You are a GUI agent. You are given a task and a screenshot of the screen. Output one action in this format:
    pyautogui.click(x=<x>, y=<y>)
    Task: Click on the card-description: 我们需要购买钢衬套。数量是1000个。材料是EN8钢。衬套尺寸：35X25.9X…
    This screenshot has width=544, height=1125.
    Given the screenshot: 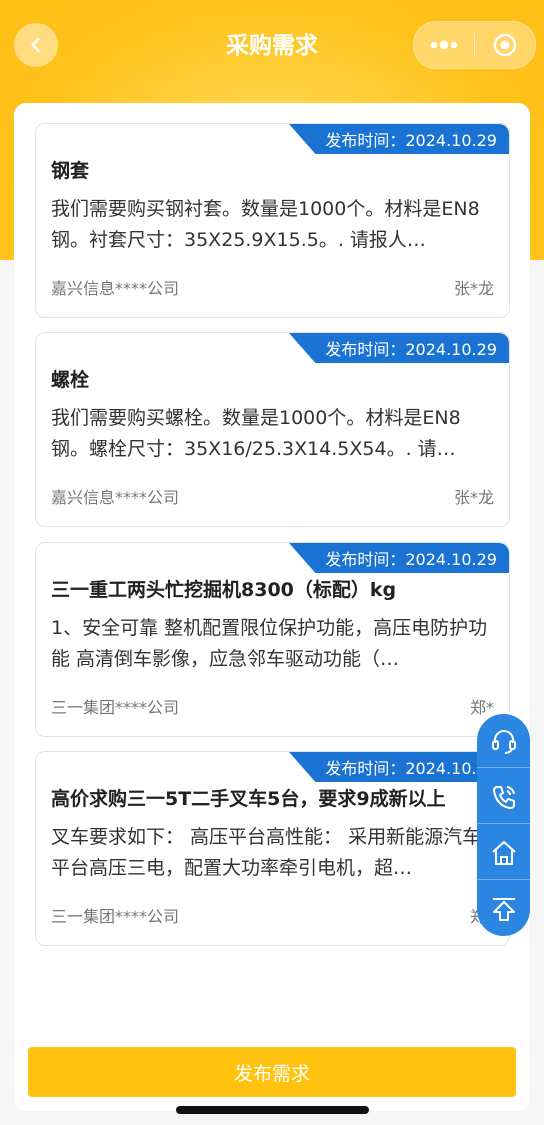 What is the action you would take?
    pyautogui.click(x=265, y=224)
    